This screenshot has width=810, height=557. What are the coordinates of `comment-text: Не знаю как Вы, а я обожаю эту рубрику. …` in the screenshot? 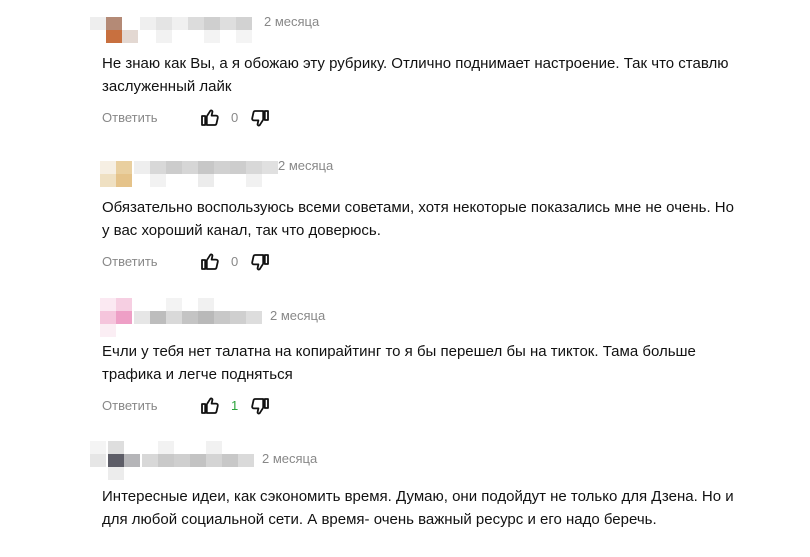 It's located at (415, 75).